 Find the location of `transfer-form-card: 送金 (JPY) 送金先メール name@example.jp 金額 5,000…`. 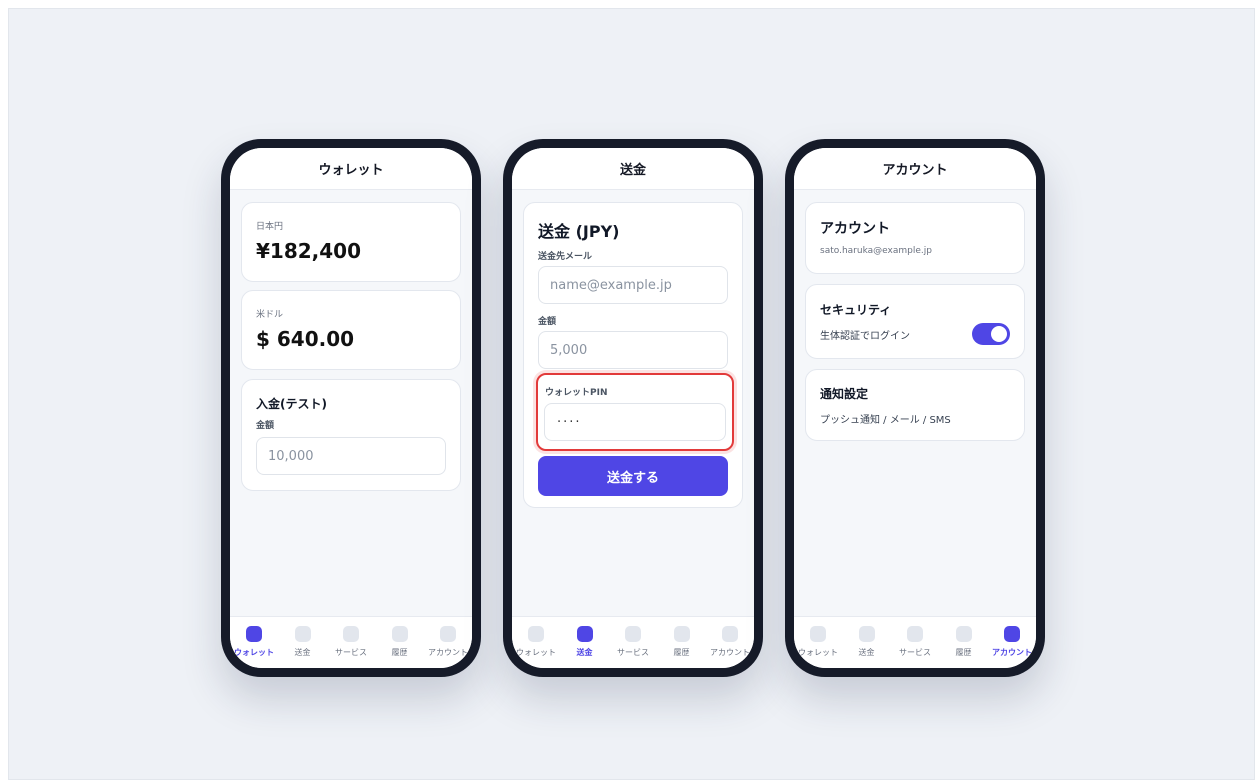

transfer-form-card: 送金 (JPY) 送金先メール name@example.jp 金額 5,000… is located at coordinates (633, 355).